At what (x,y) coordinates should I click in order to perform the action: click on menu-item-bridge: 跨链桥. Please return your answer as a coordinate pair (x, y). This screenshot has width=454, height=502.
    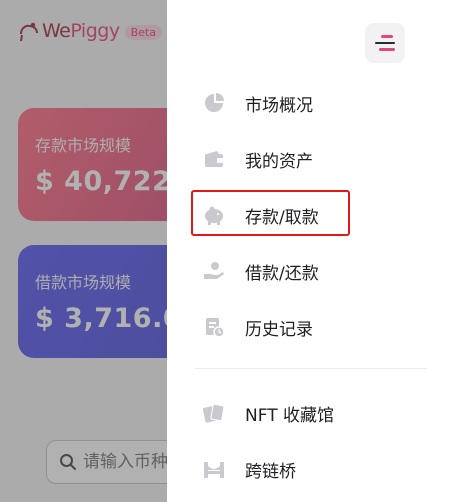
    Looking at the image, I should click on (308, 469).